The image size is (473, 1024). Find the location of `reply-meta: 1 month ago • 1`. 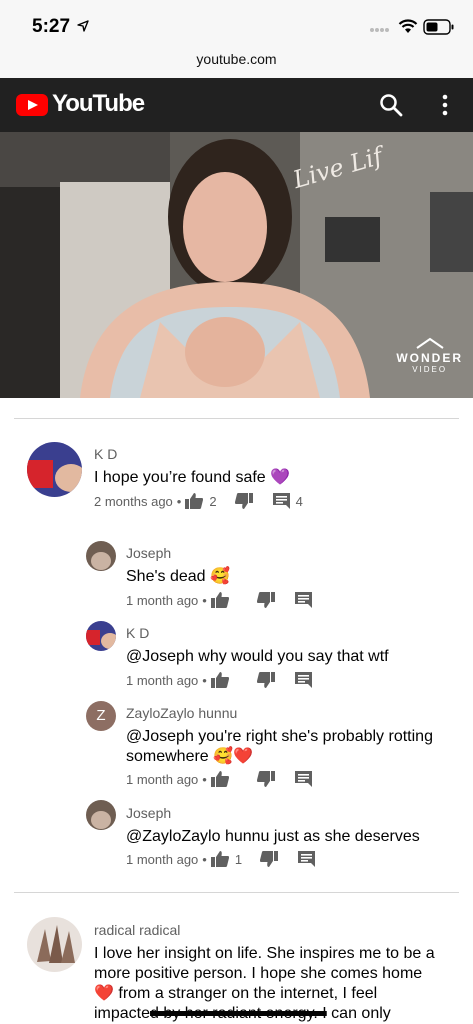

reply-meta: 1 month ago • 1 is located at coordinates (221, 859).